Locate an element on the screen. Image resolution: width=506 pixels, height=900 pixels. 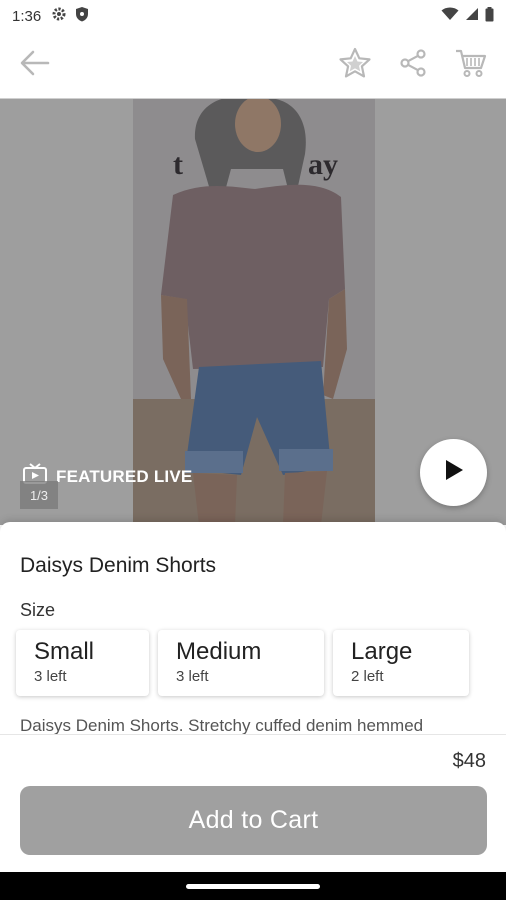
size-stock: 2 left is located at coordinates (367, 676).